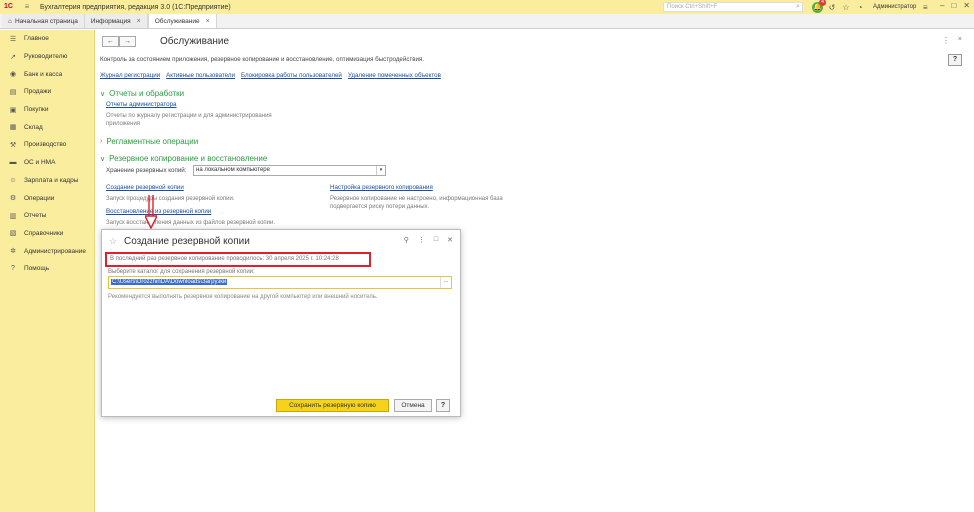  Describe the element at coordinates (47, 127) in the screenshot. I see `sidebar-item-warehouse: ▦ Склад` at that location.